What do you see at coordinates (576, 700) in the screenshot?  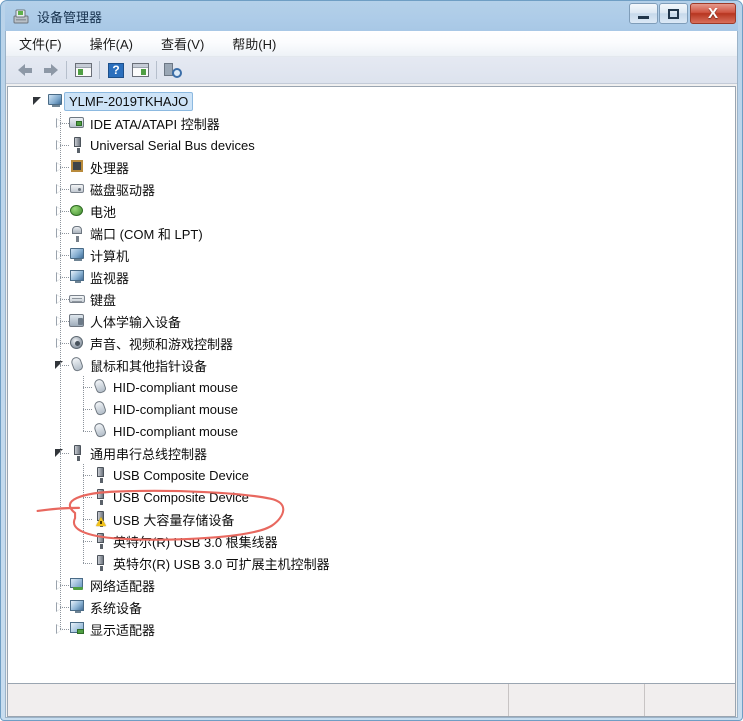 I see `status-pane-middle` at bounding box center [576, 700].